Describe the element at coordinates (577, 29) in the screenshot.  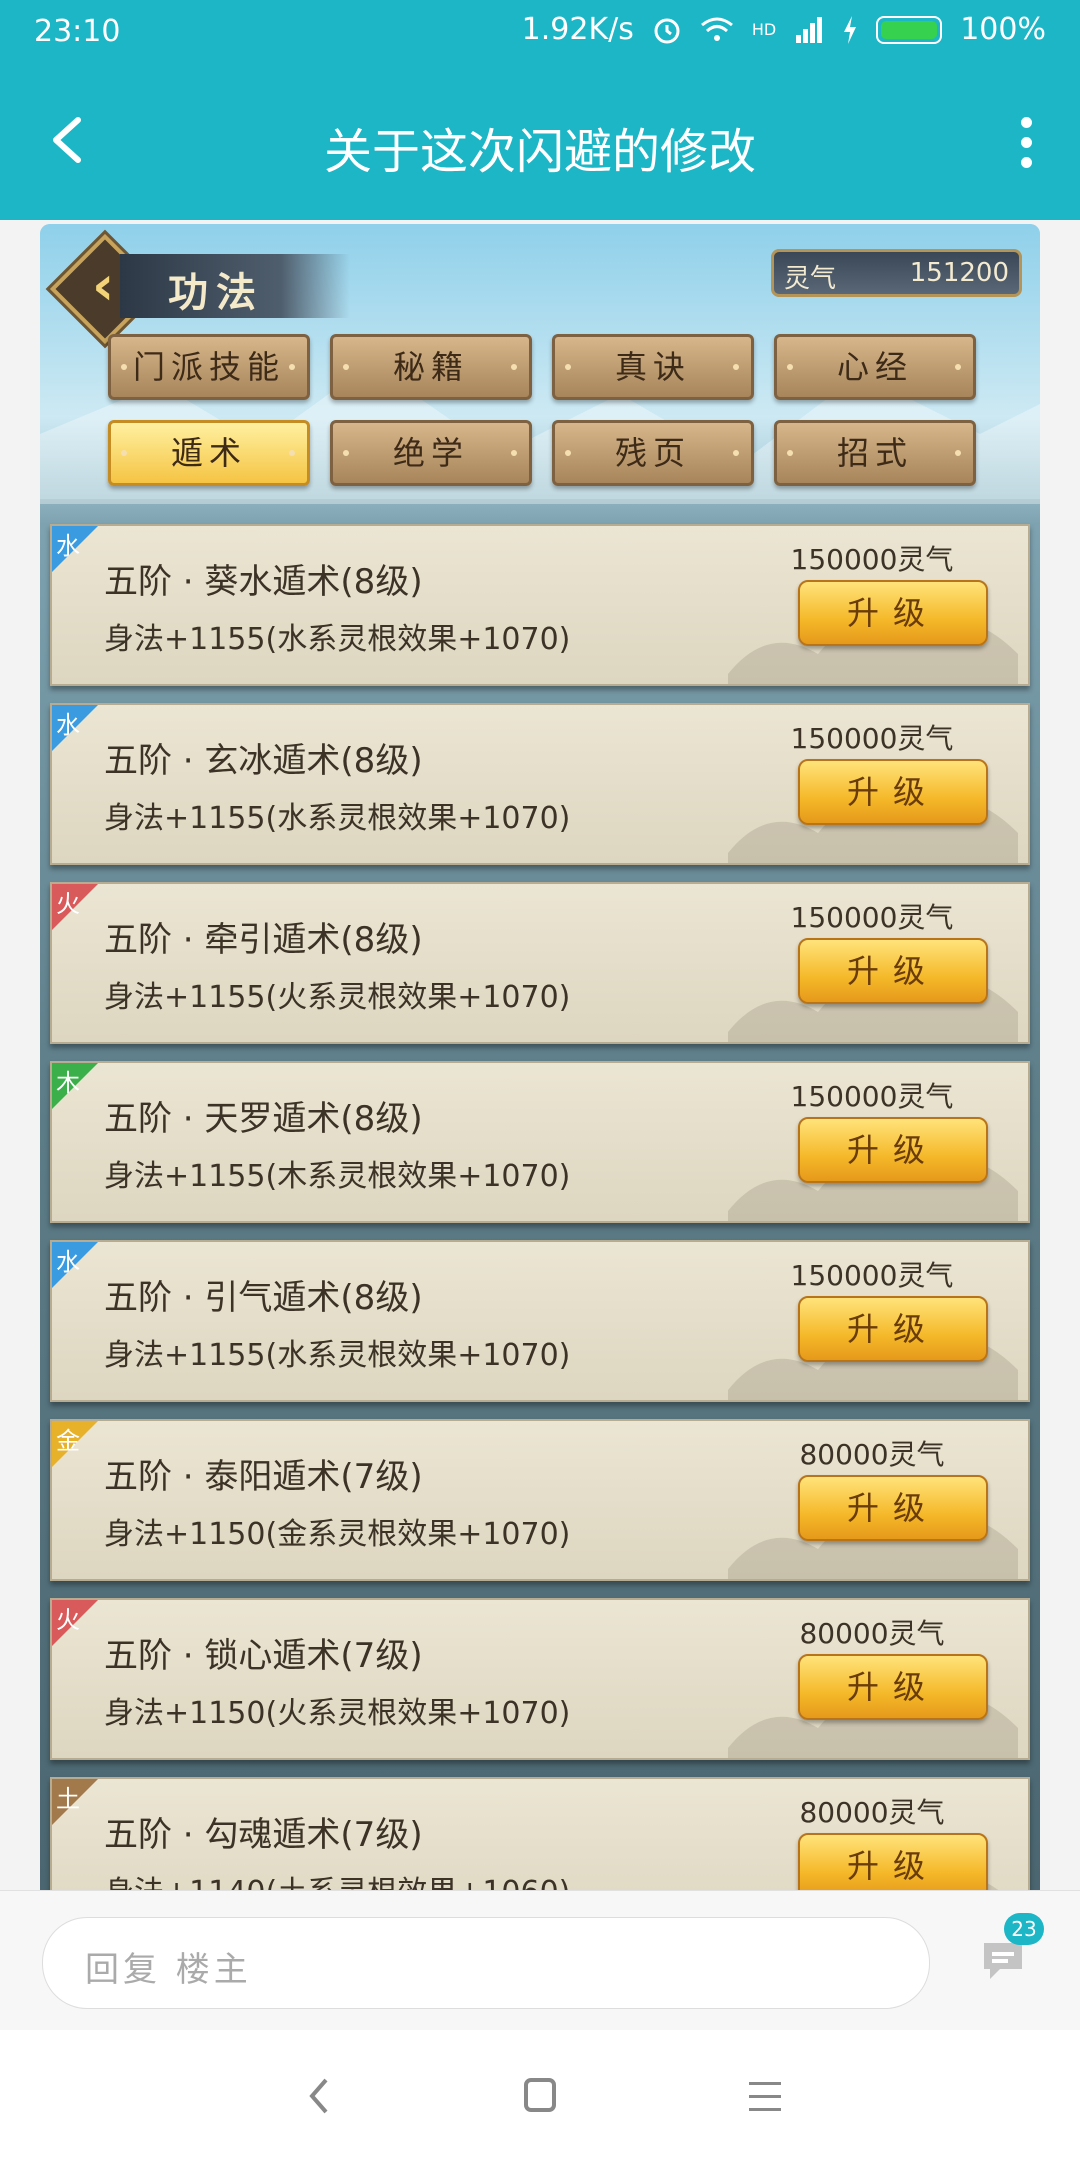
I see `network-speed: 1.92K/s` at that location.